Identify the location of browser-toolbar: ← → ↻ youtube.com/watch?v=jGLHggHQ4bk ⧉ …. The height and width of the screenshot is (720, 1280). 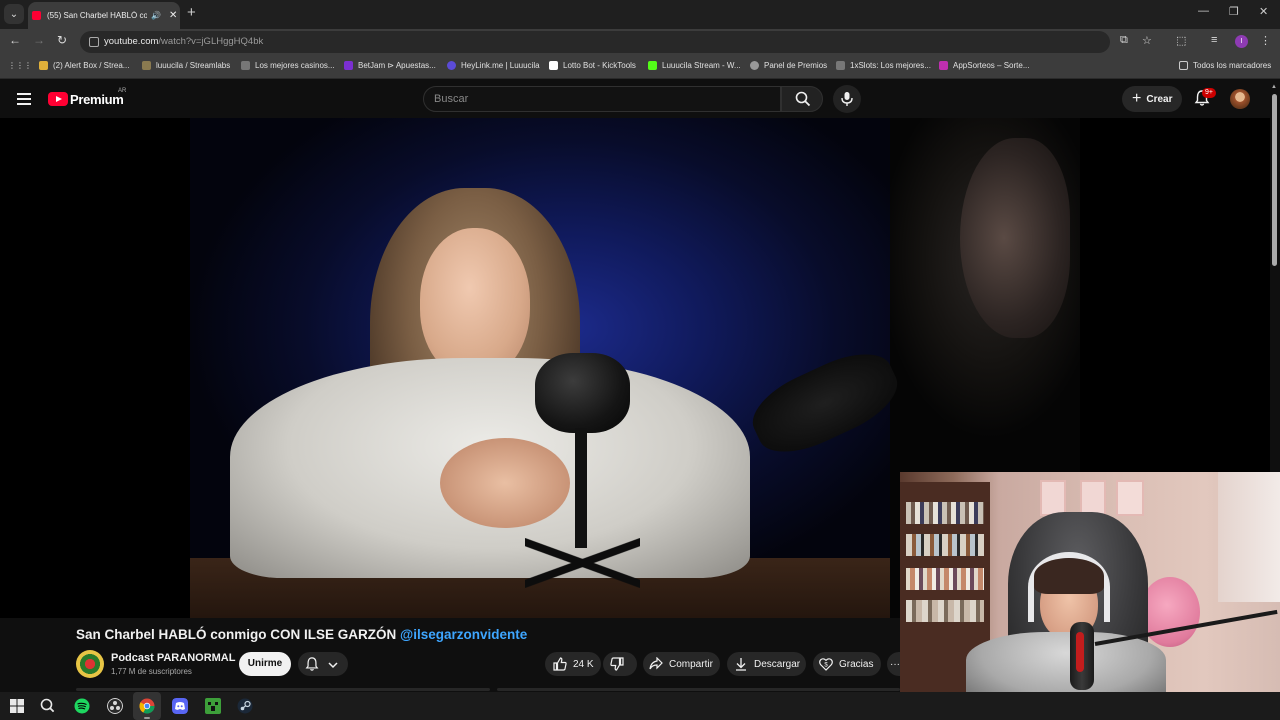
(640, 42).